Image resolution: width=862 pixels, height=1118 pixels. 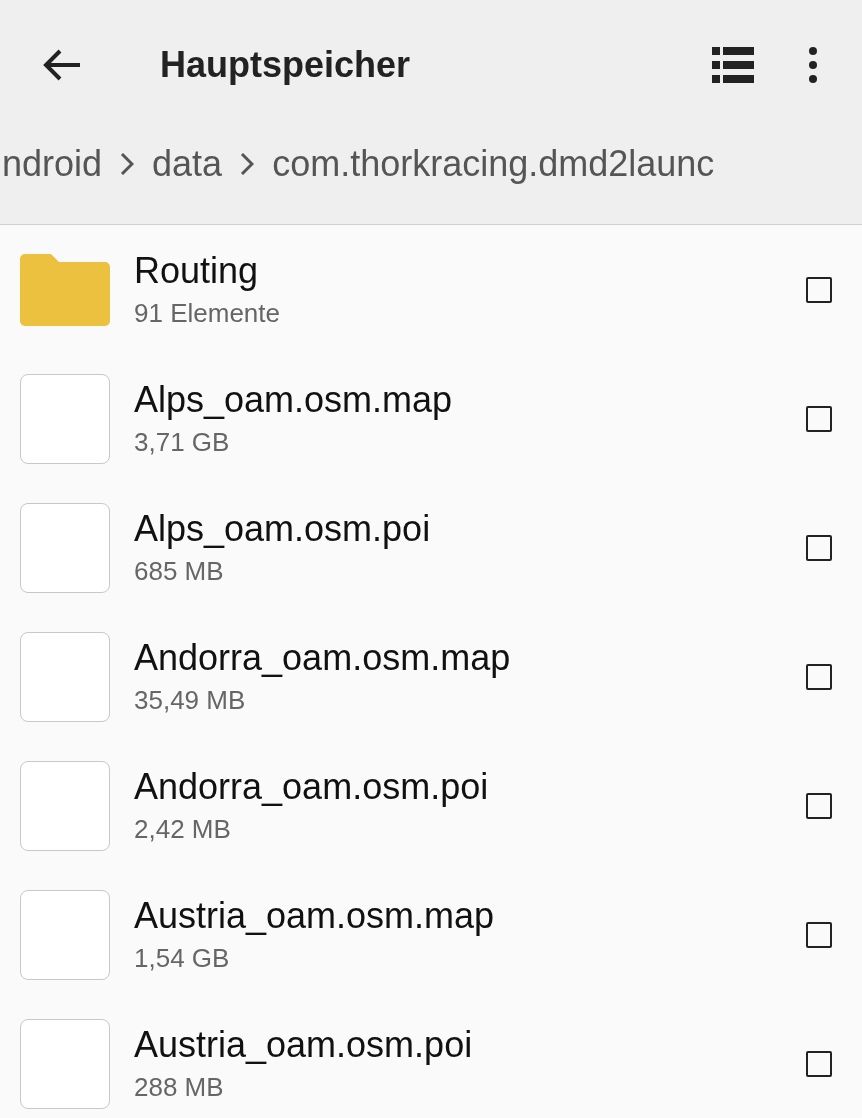 I want to click on file-details: 2,42 MB, so click(x=183, y=829).